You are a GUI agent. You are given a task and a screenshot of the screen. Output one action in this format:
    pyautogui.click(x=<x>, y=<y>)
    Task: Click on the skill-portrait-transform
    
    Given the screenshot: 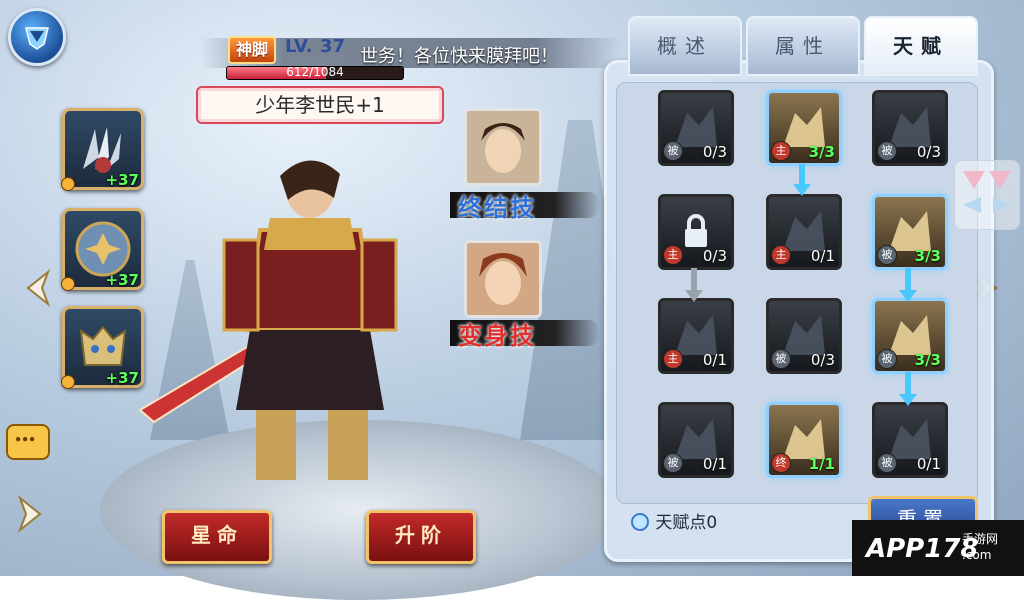 What is the action you would take?
    pyautogui.click(x=503, y=279)
    